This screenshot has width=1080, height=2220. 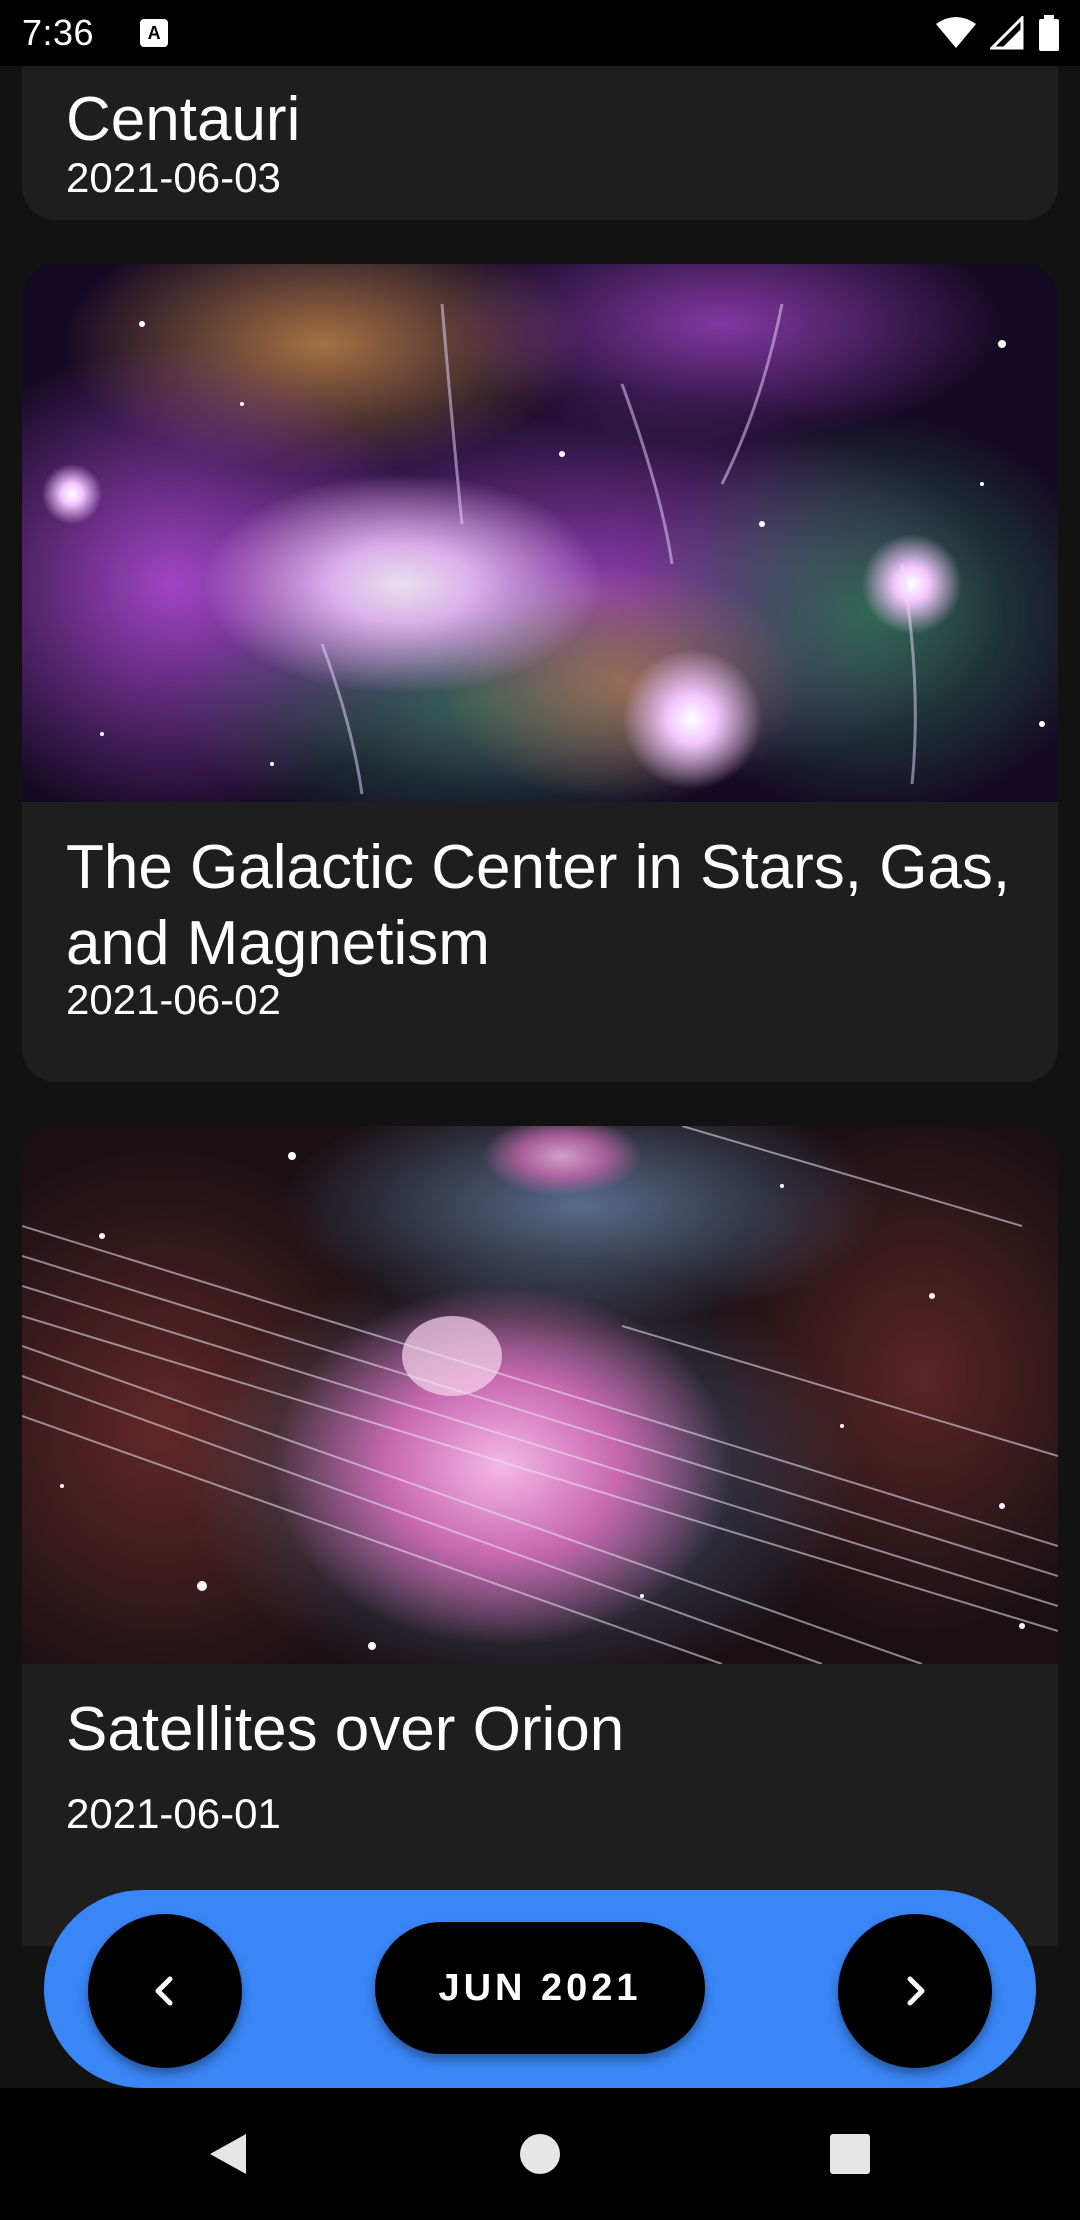 What do you see at coordinates (1049, 33) in the screenshot?
I see `battery-icon` at bounding box center [1049, 33].